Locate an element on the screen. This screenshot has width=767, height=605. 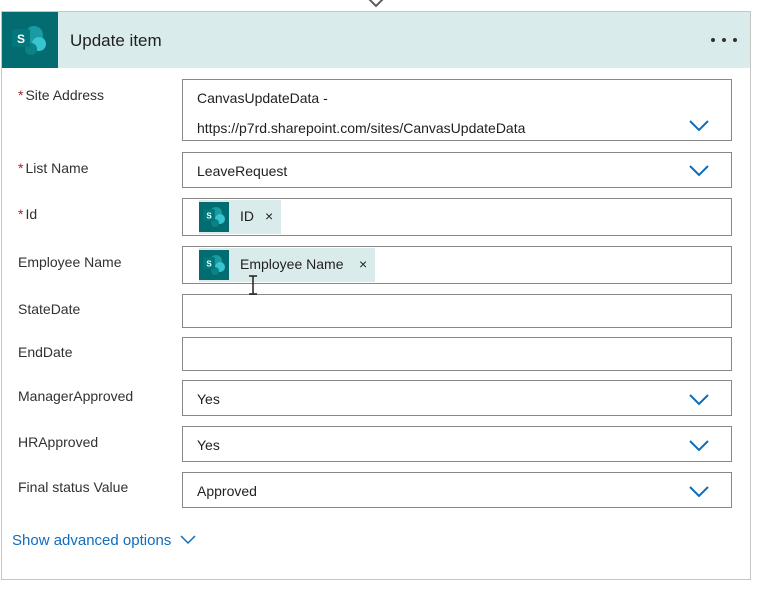
manager-approved-dropdown: Yes is located at coordinates (457, 398).